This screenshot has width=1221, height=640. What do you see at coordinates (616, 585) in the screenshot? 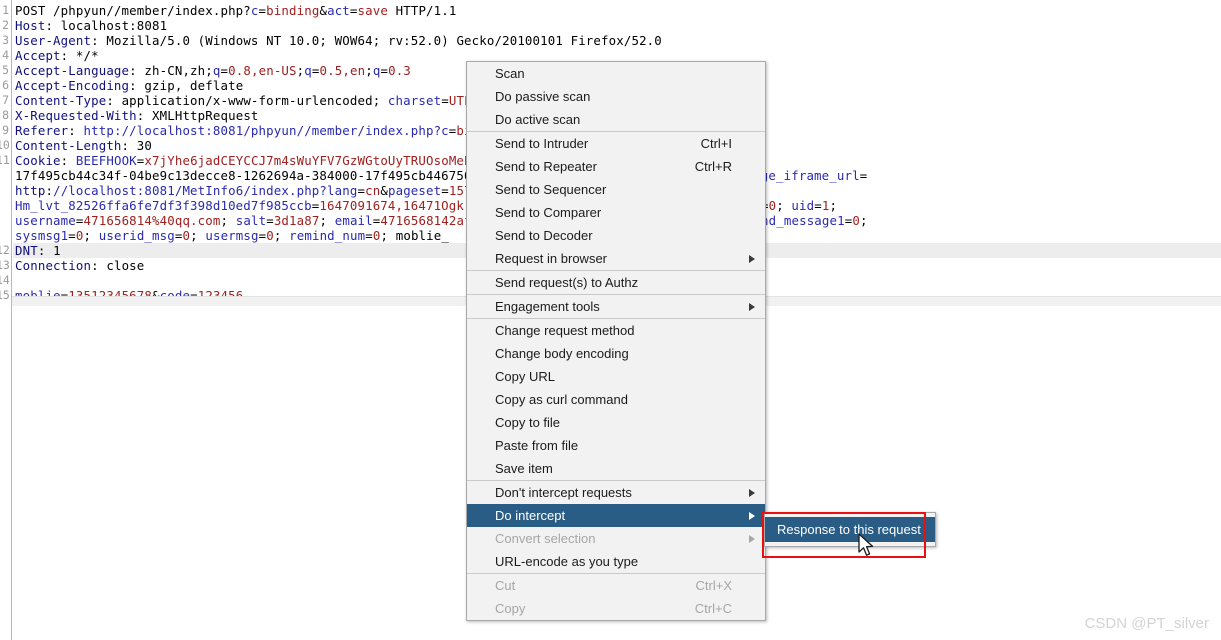
I see `menu-item-cut: Cut Ctrl+X` at bounding box center [616, 585].